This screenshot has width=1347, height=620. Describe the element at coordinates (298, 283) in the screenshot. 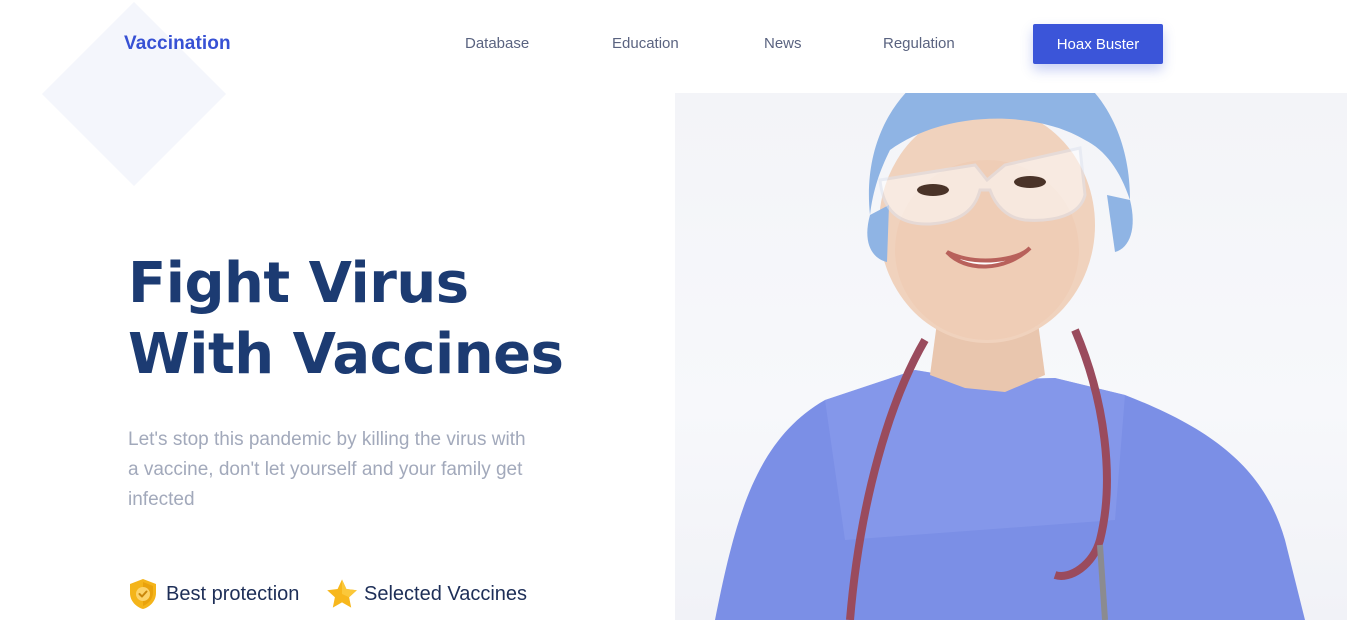

I see `headline-line-1: Fight Virus` at that location.